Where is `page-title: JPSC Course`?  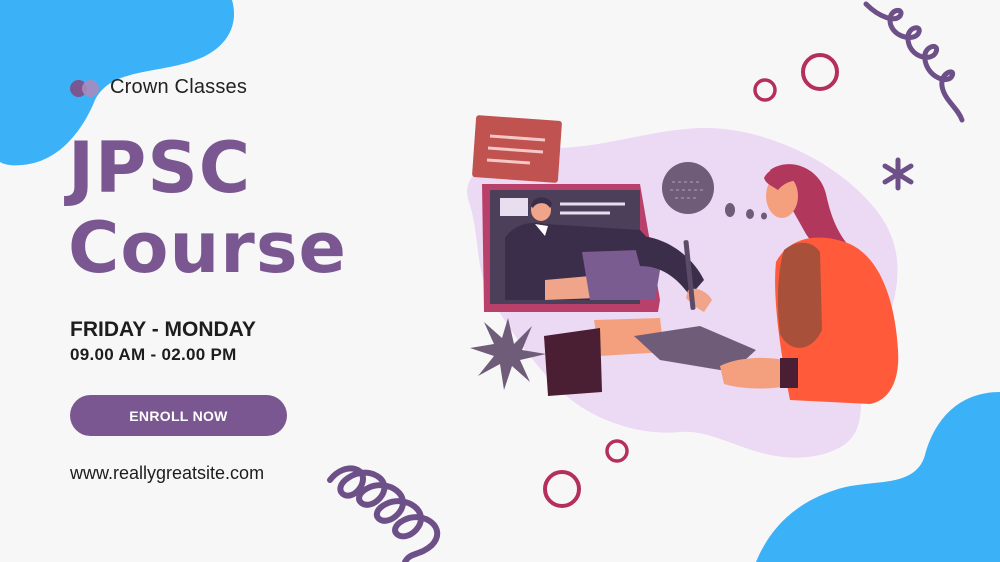
page-title: JPSC Course is located at coordinates (207, 208).